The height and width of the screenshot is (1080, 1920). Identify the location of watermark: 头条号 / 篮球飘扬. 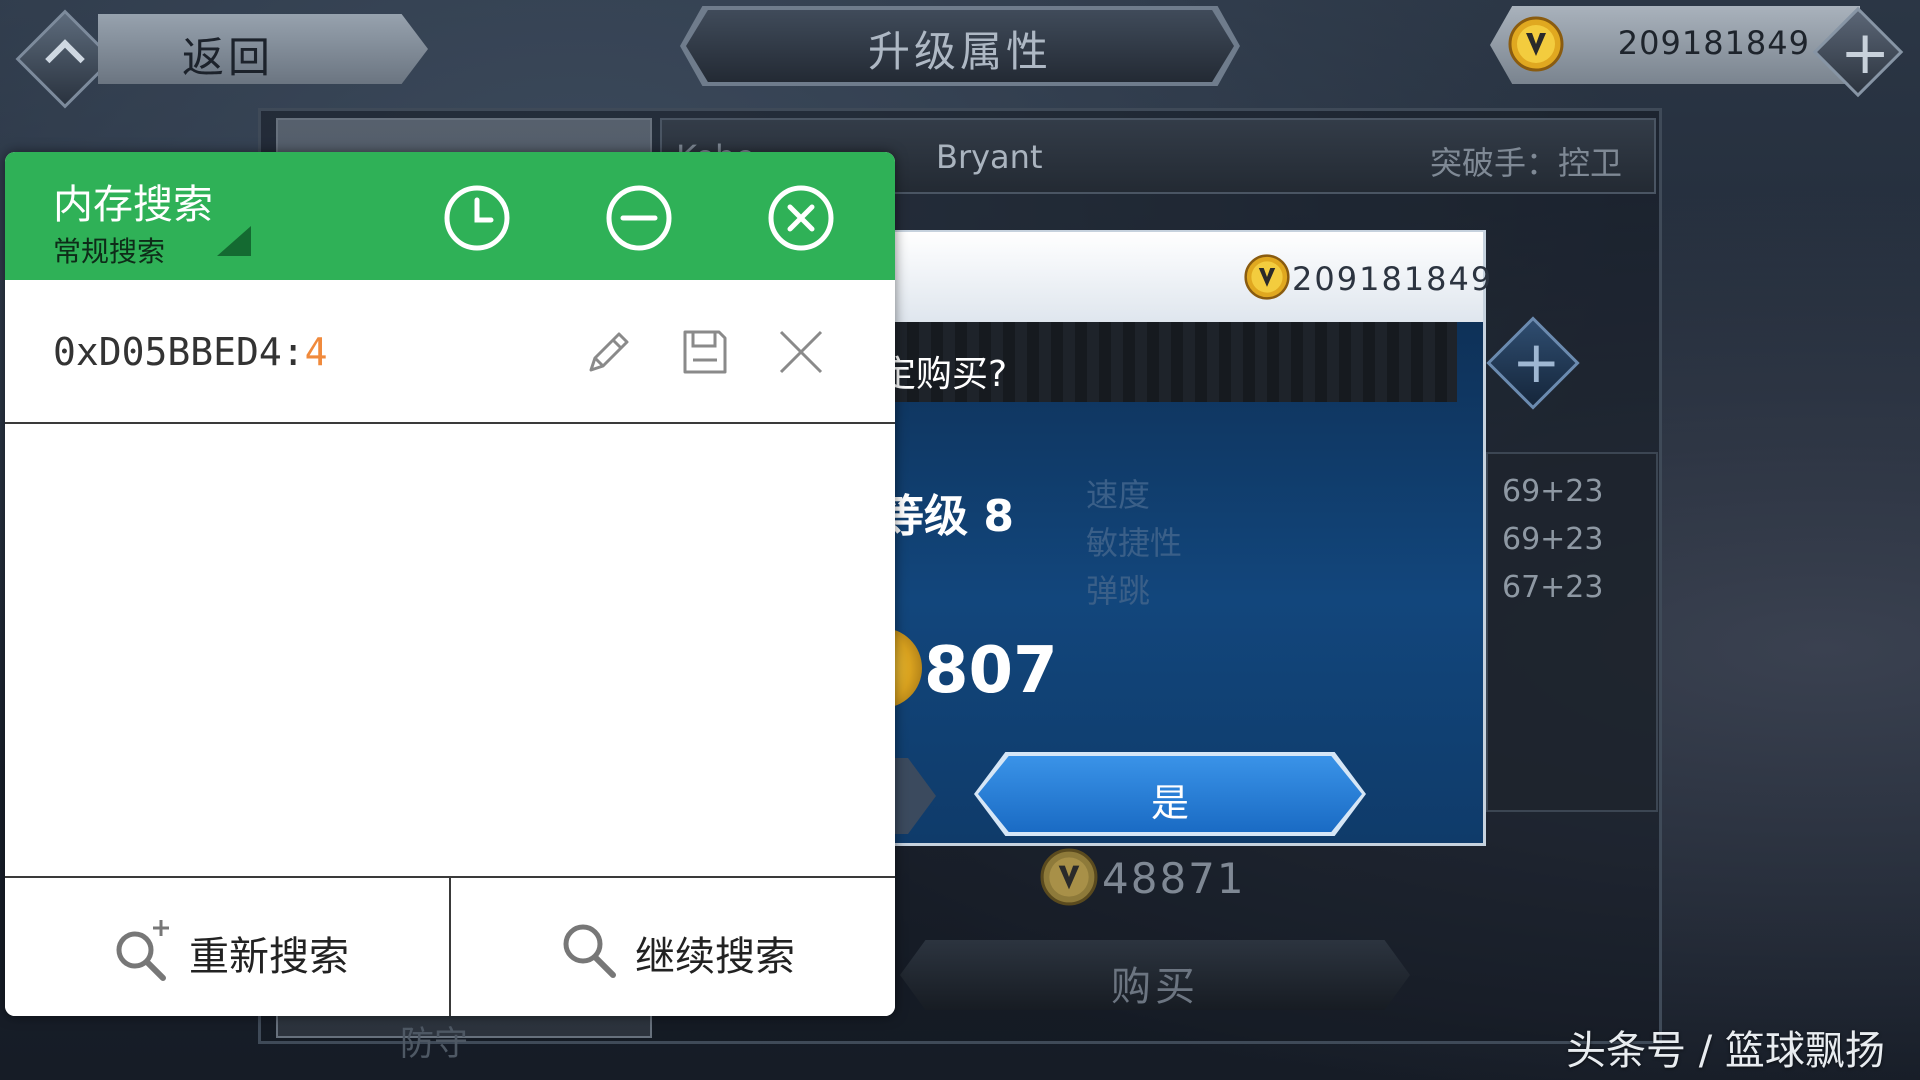
(1725, 1051).